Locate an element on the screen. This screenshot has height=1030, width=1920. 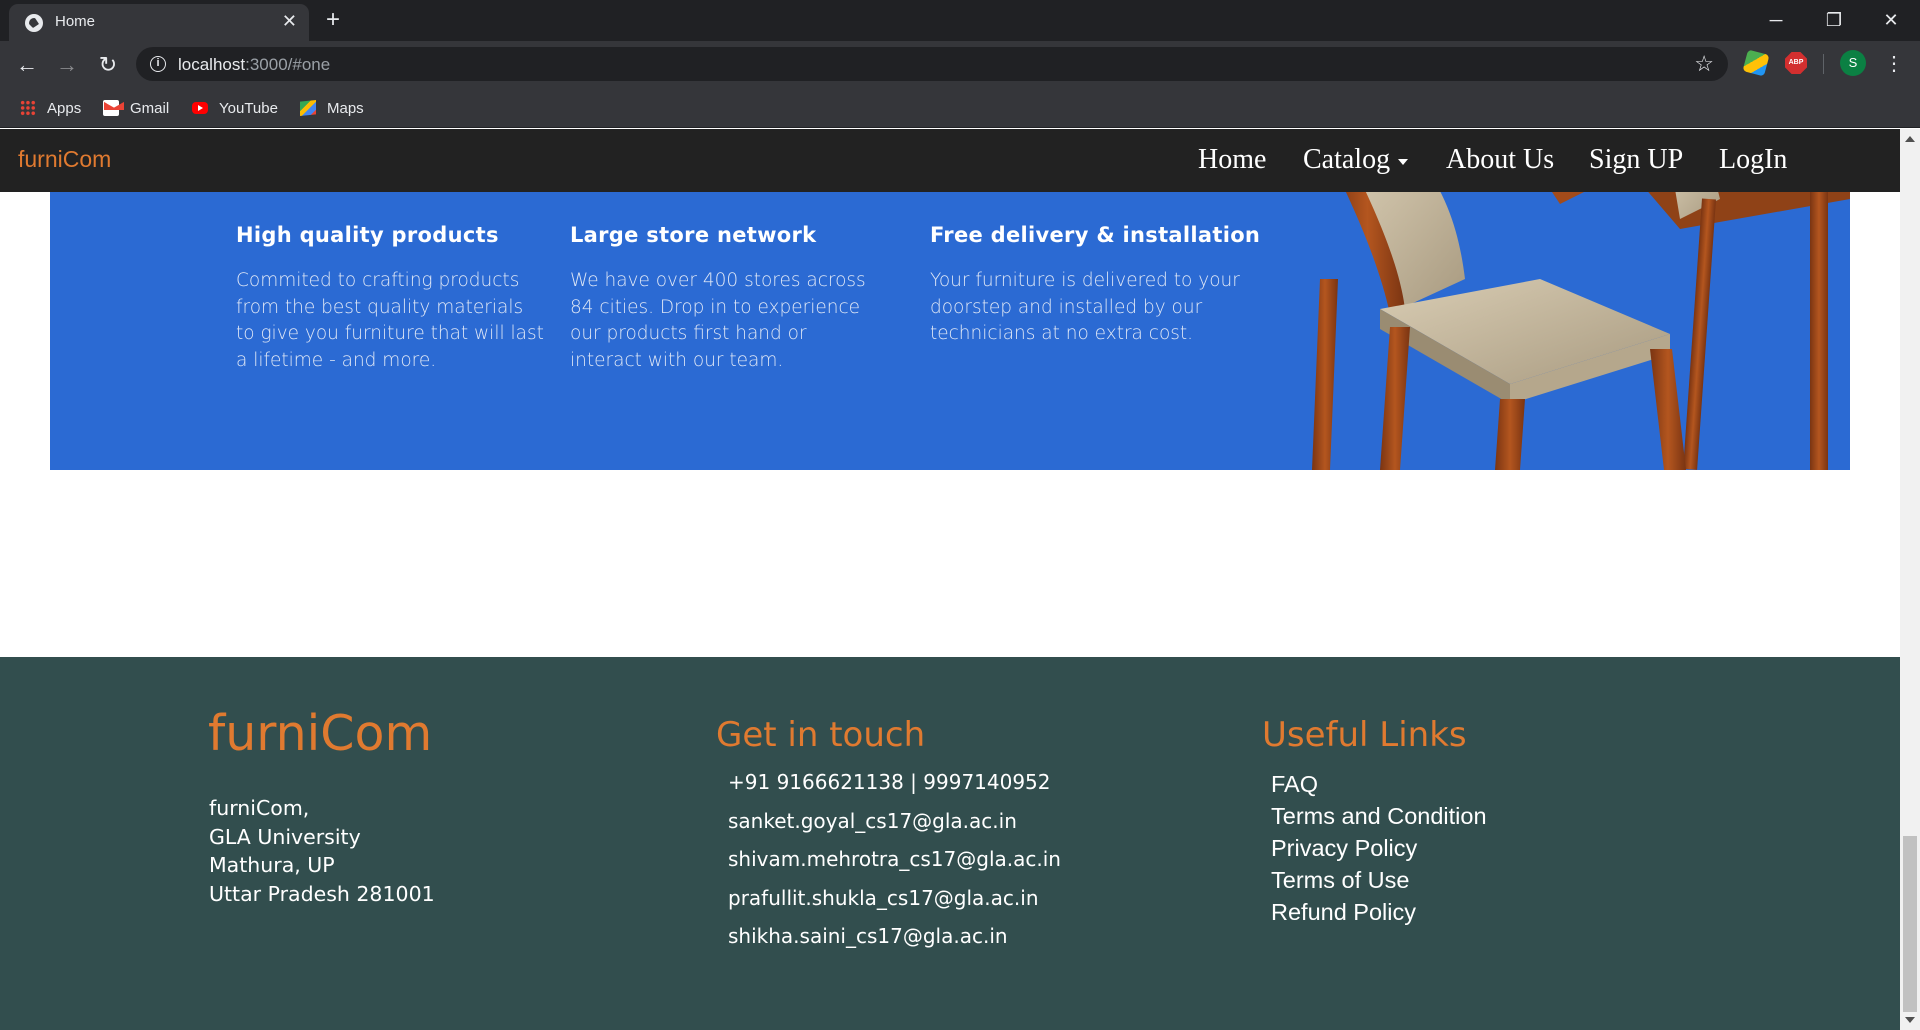
nav-about-us: About Us is located at coordinates (1500, 160).